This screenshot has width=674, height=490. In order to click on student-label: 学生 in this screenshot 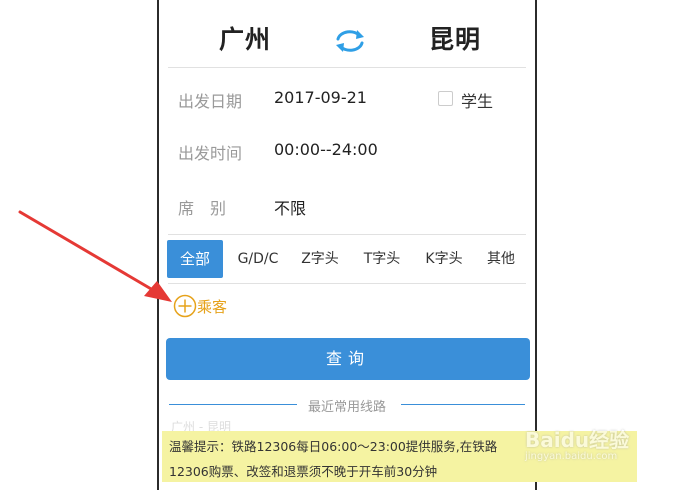, I will do `click(477, 101)`.